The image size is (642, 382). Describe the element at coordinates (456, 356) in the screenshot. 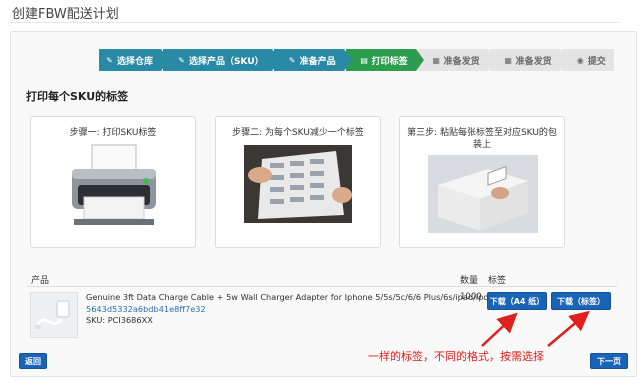

I see `annotation-note: 一样的标签，不同的格式，按需选择` at that location.